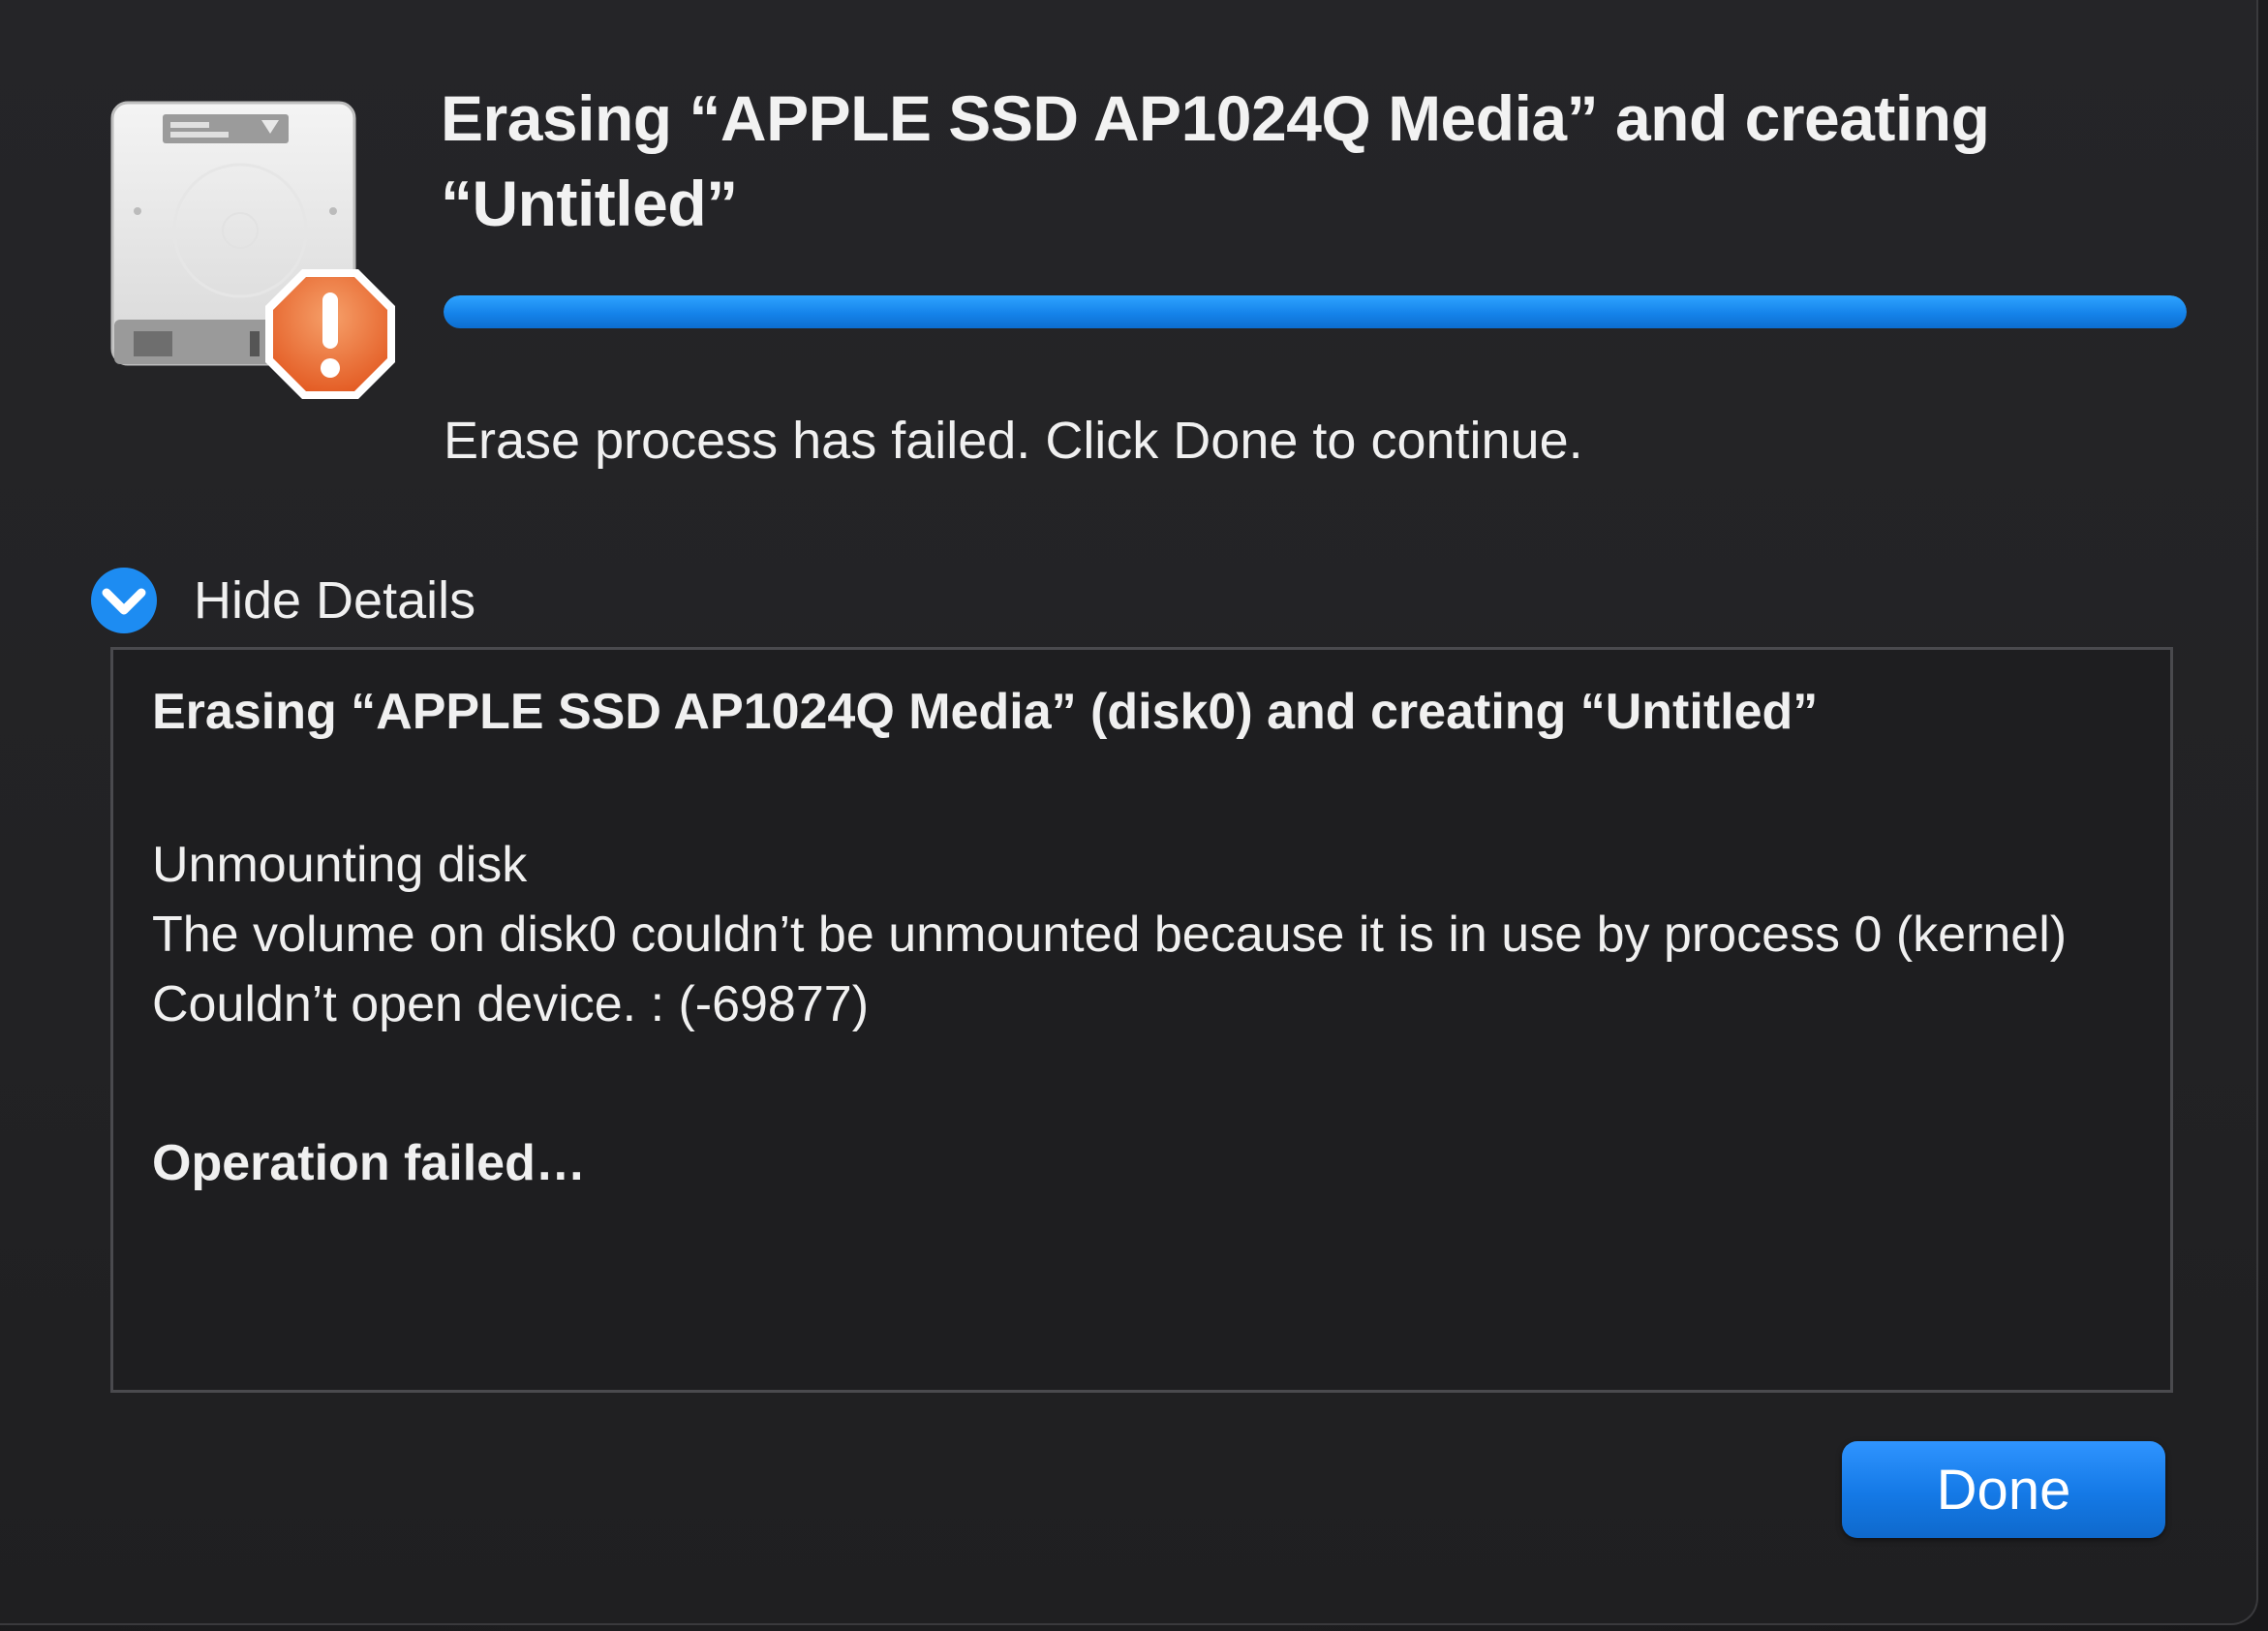 The height and width of the screenshot is (1631, 2268). Describe the element at coordinates (335, 600) in the screenshot. I see `hide-details-label: Hide Details` at that location.